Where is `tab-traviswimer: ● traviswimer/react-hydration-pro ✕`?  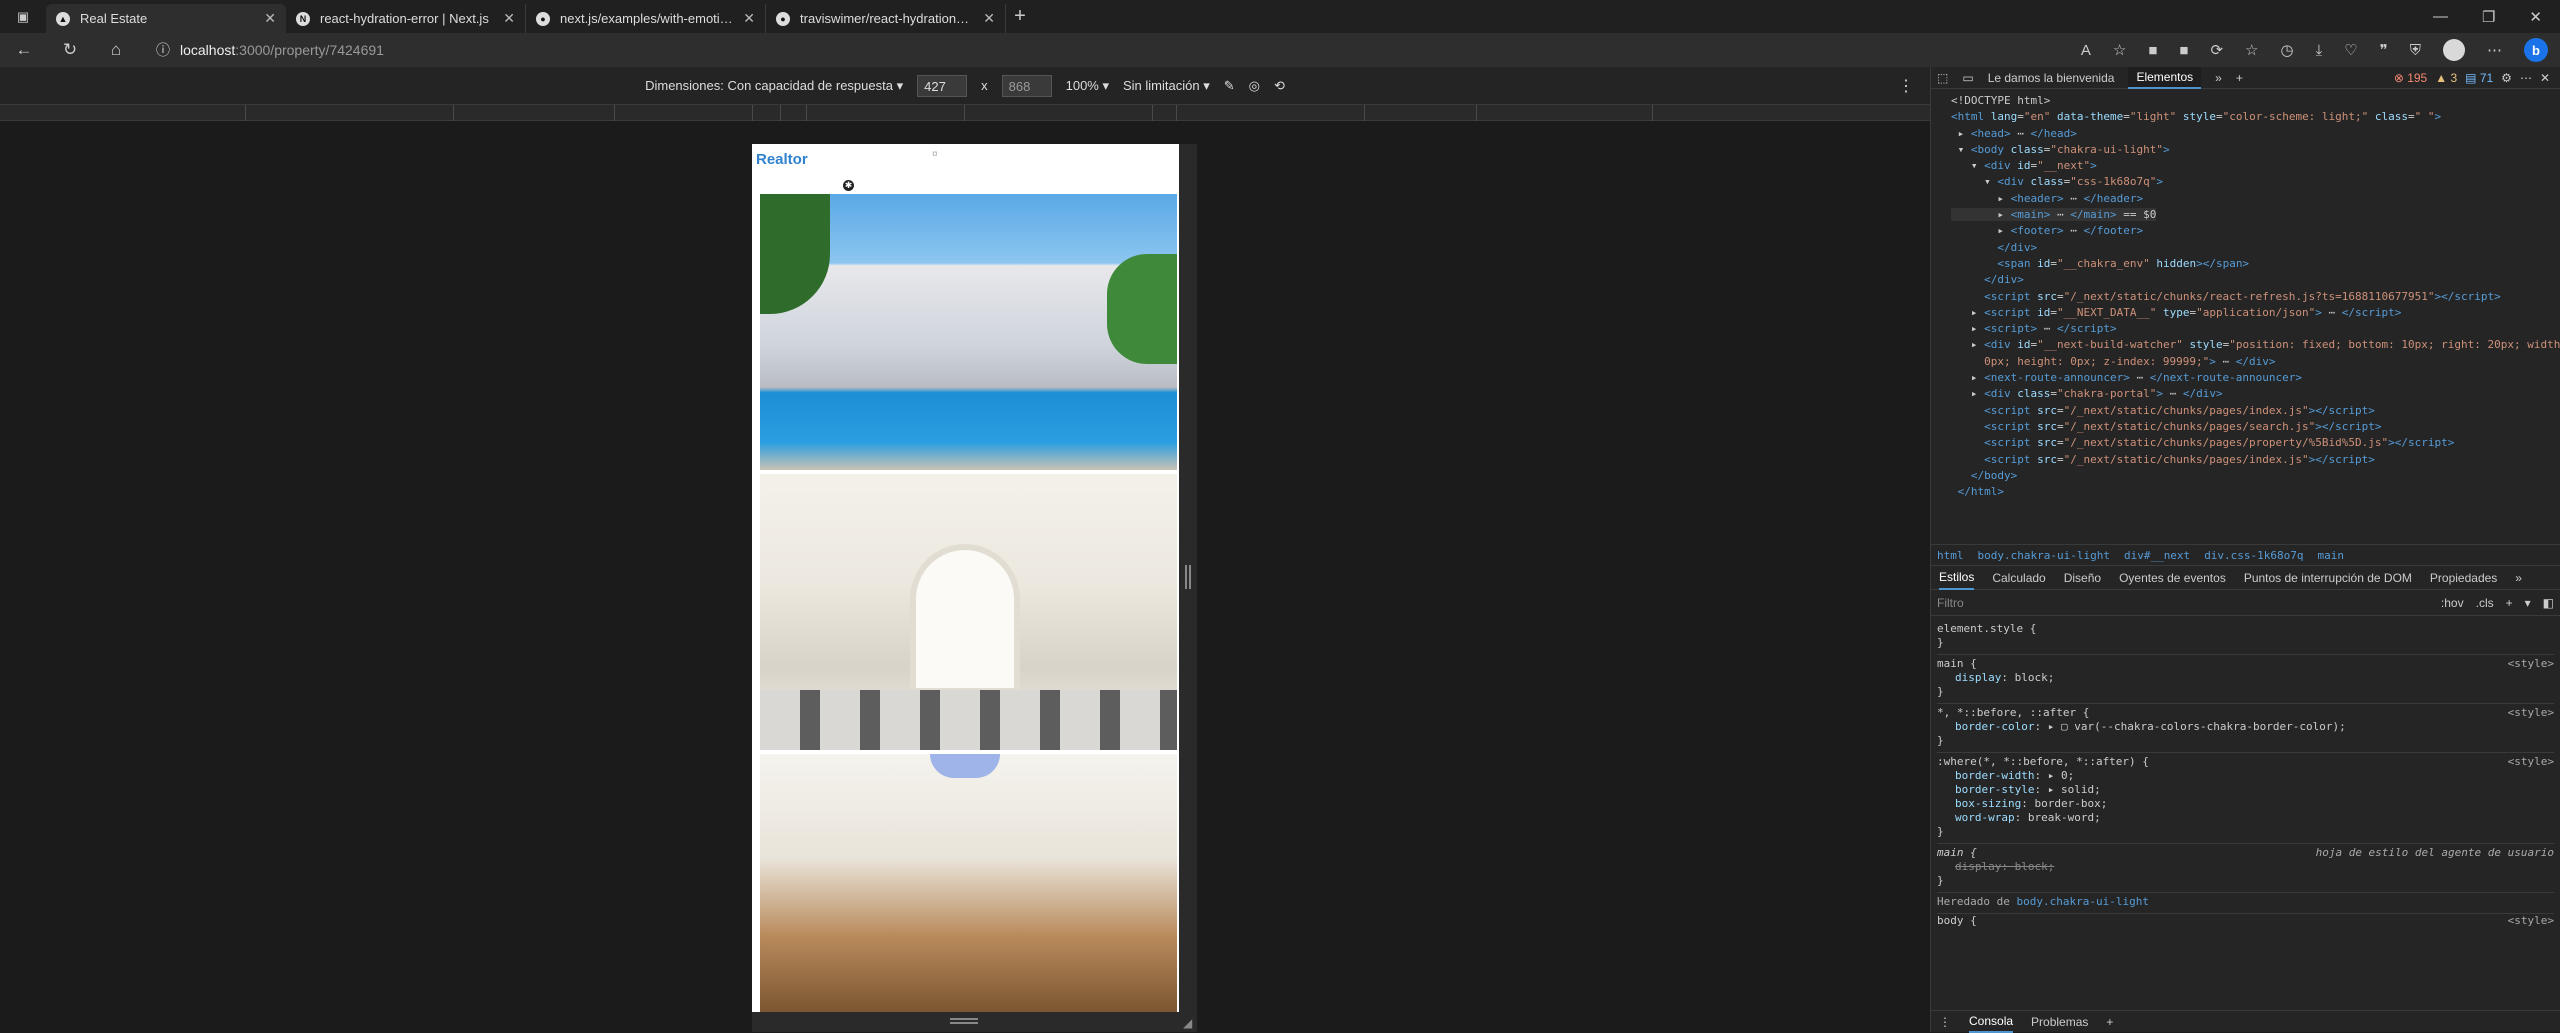 tab-traviswimer: ● traviswimer/react-hydration-pro ✕ is located at coordinates (886, 18).